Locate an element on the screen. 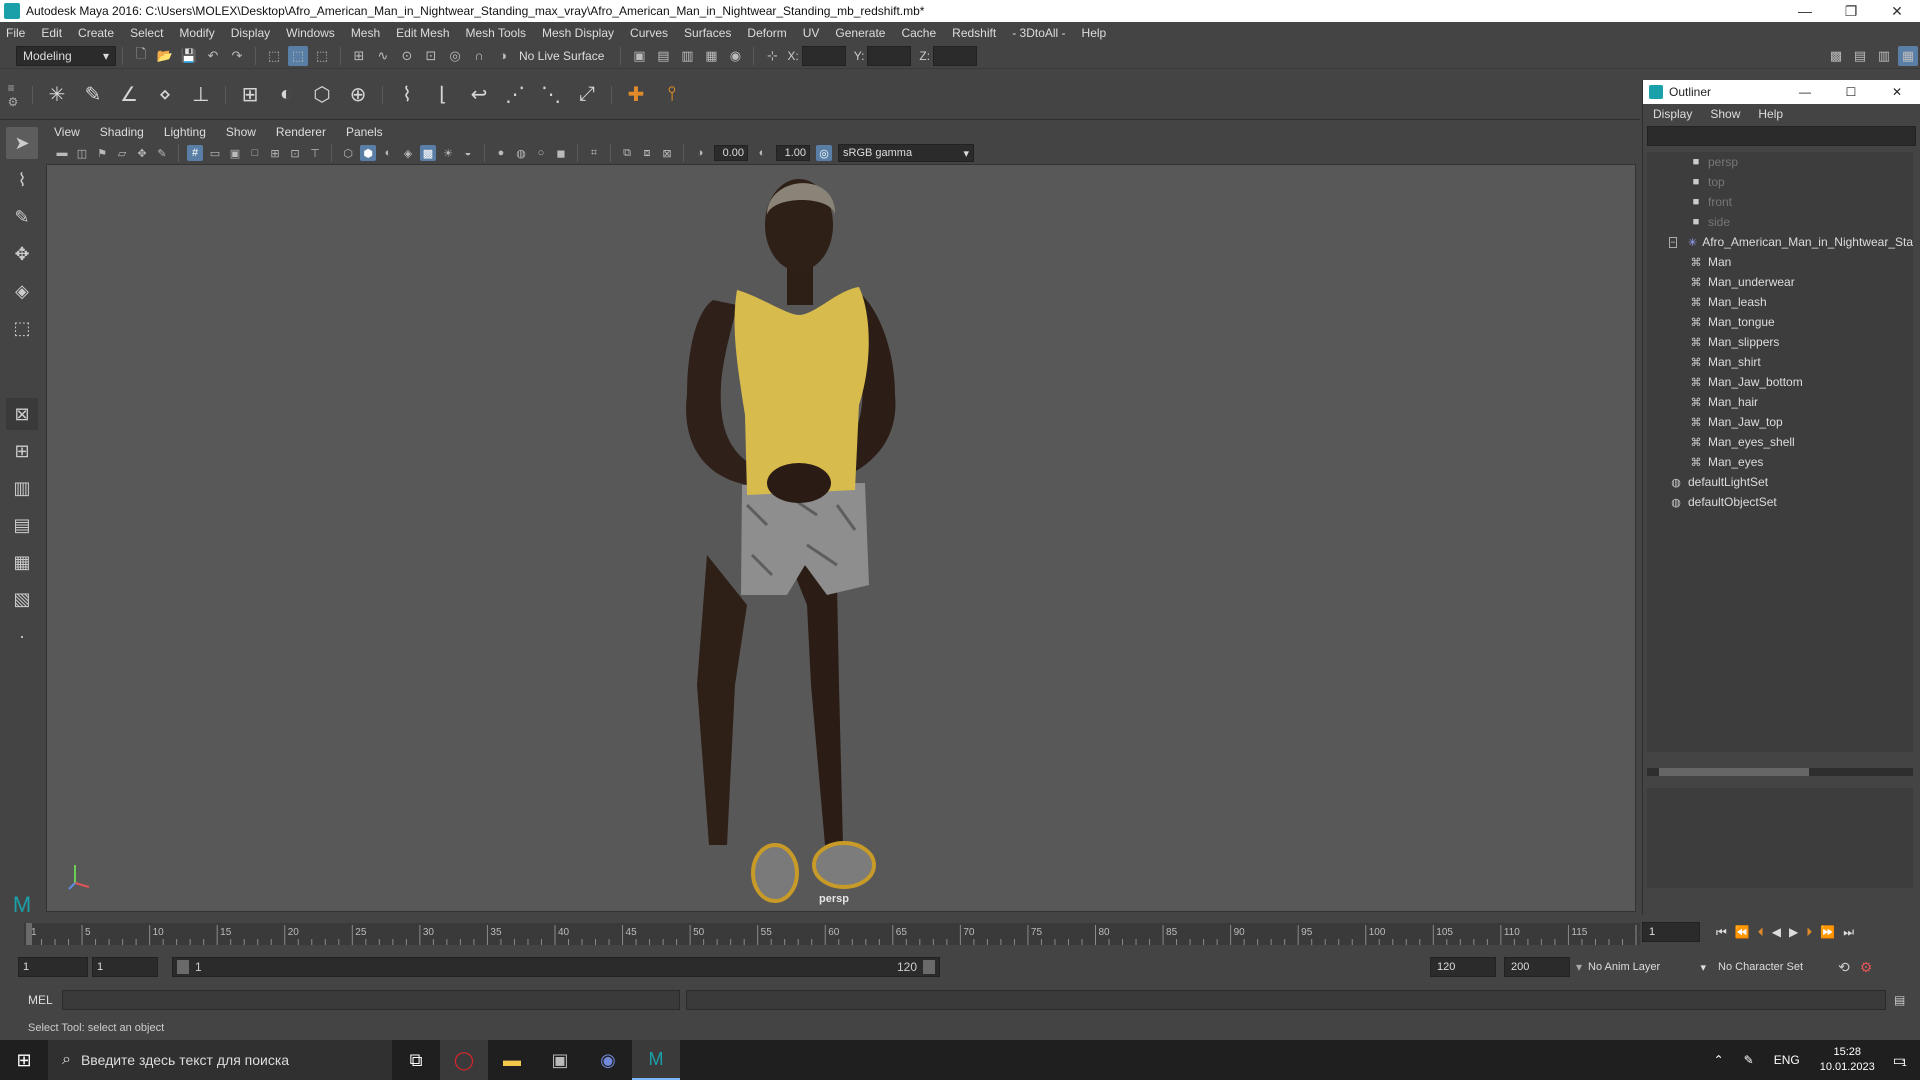 The width and height of the screenshot is (1920, 1080). script-editor-icon: ▤ is located at coordinates (1899, 1000).